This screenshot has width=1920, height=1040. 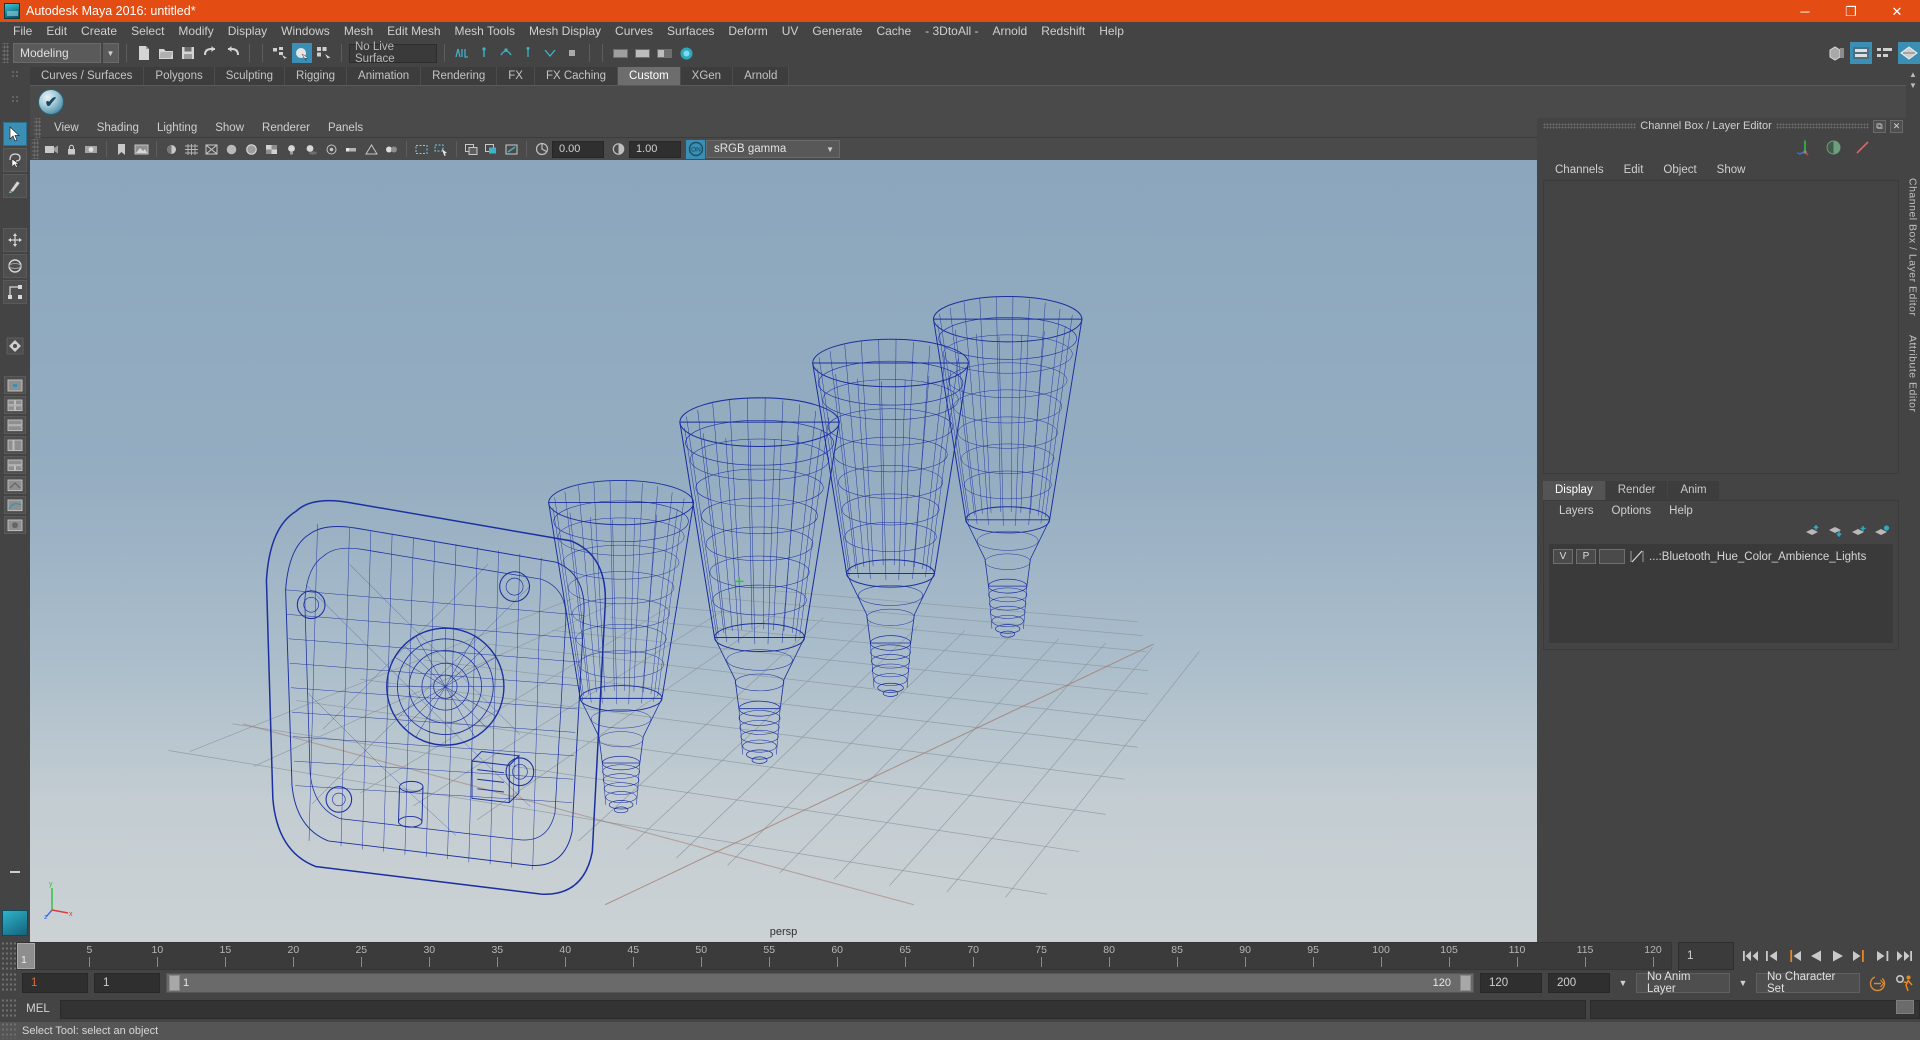 What do you see at coordinates (837, 31) in the screenshot?
I see `menu-generate: Generate` at bounding box center [837, 31].